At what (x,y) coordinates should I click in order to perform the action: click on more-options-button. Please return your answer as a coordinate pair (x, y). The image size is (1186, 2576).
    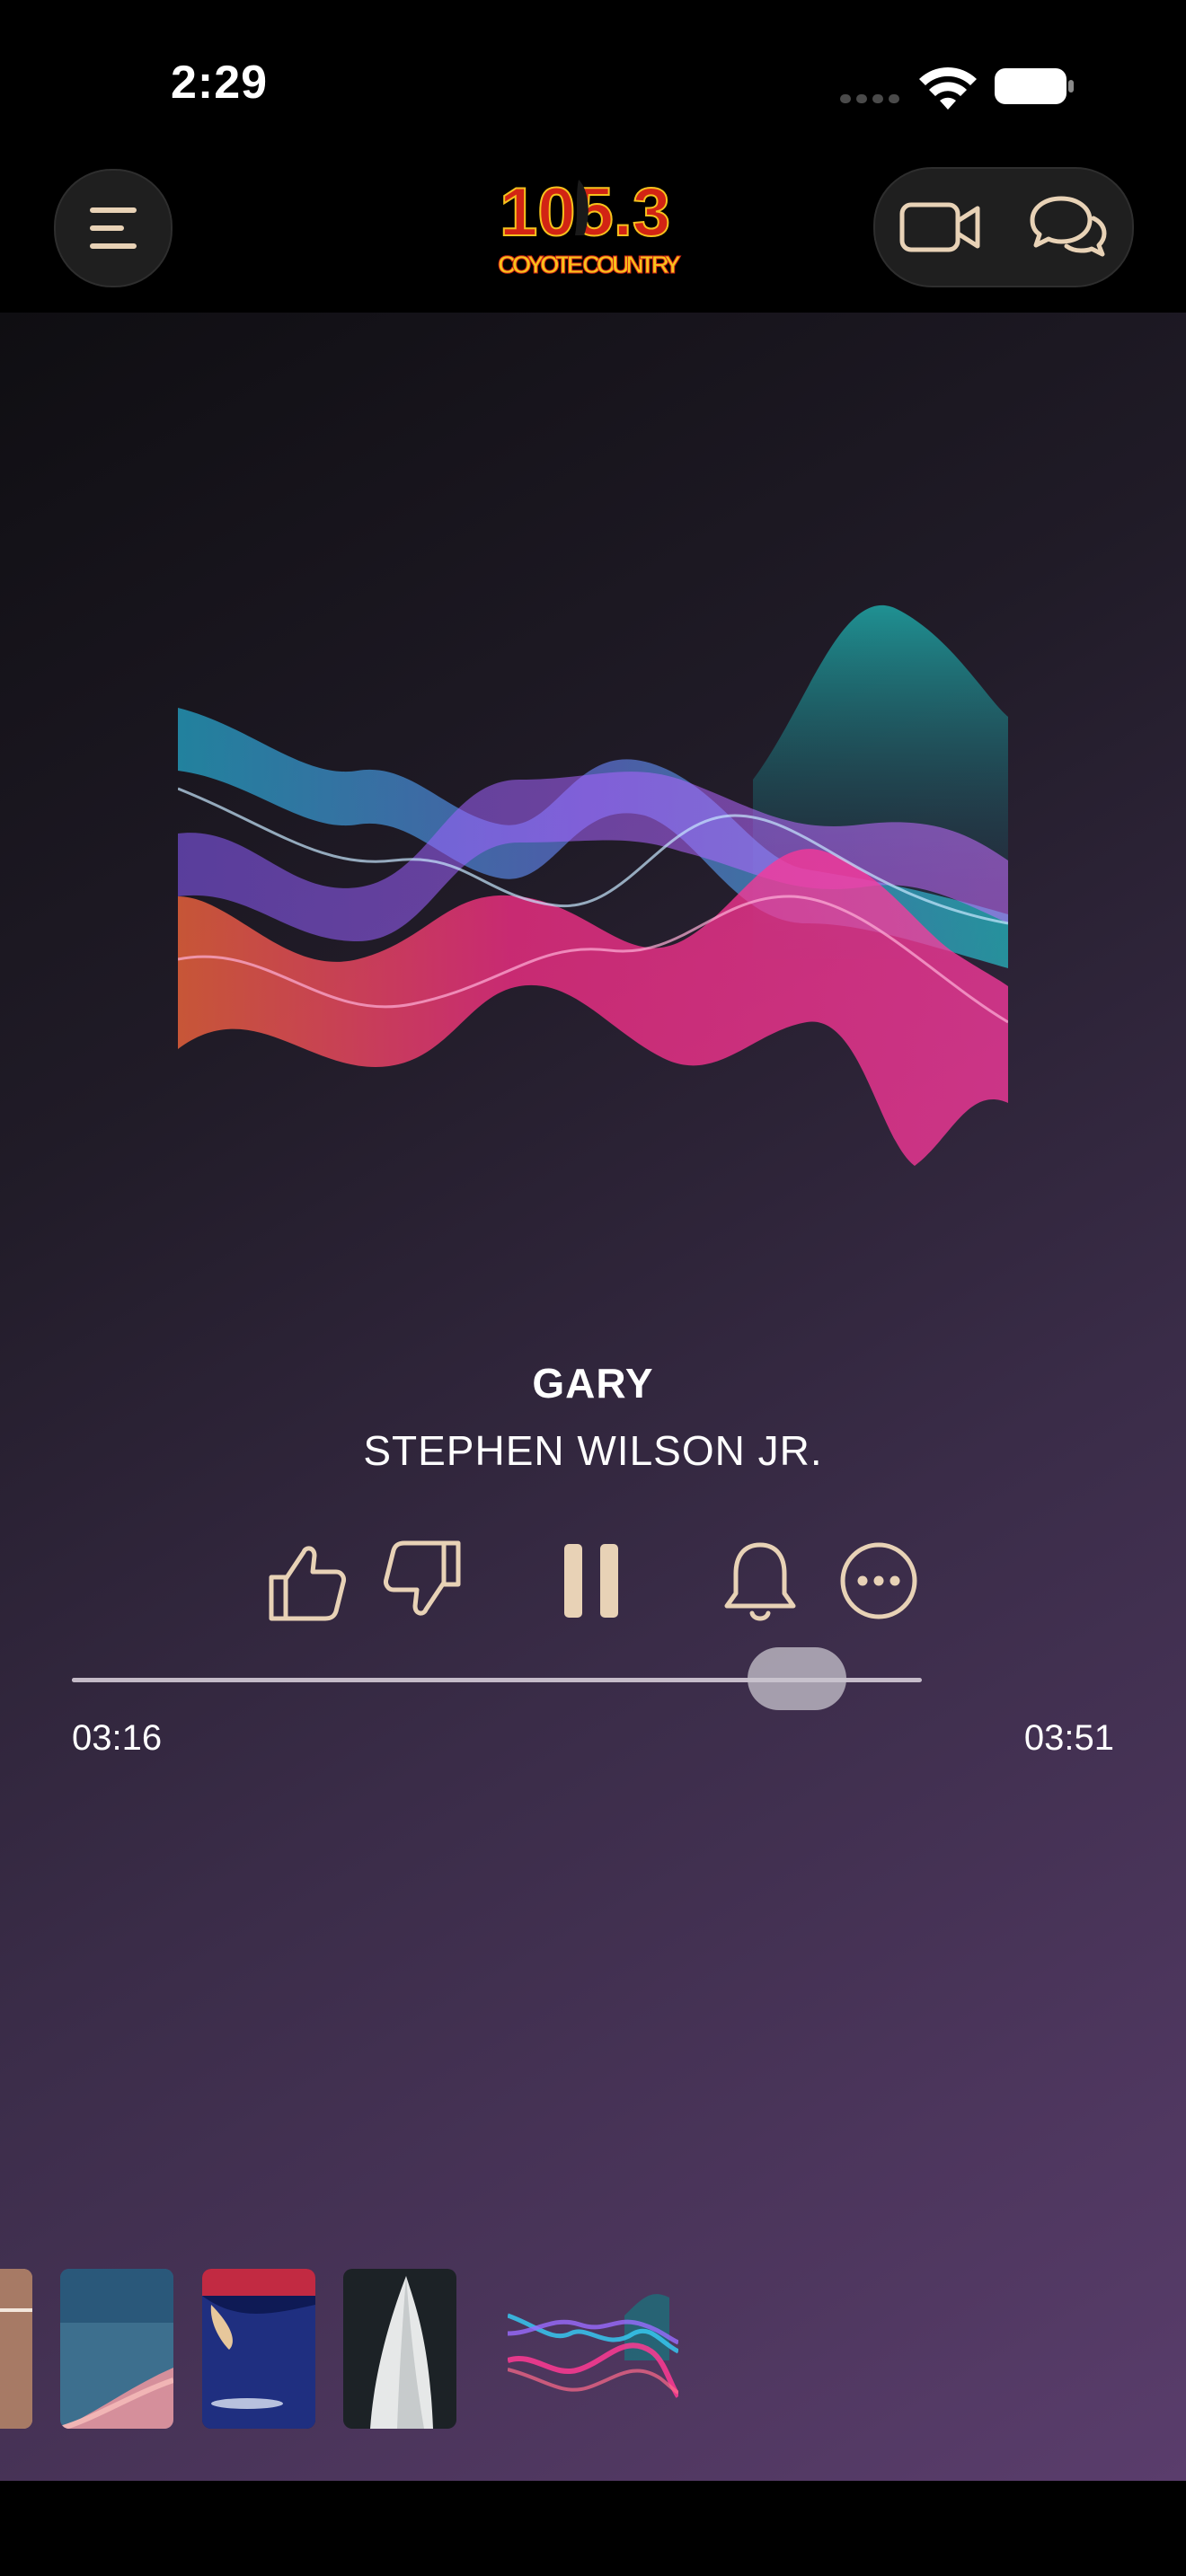
    Looking at the image, I should click on (879, 1581).